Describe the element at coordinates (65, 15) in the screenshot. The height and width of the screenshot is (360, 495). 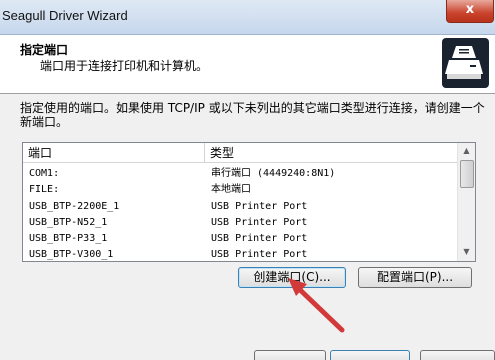
I see `window-title: Seagull Driver Wizard` at that location.